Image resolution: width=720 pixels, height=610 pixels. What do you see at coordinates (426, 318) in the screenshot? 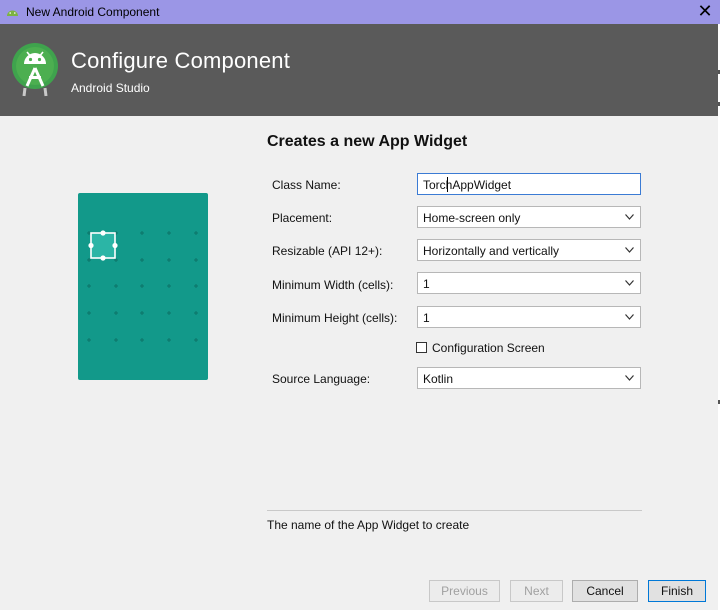
I see `min-height-value: 1` at bounding box center [426, 318].